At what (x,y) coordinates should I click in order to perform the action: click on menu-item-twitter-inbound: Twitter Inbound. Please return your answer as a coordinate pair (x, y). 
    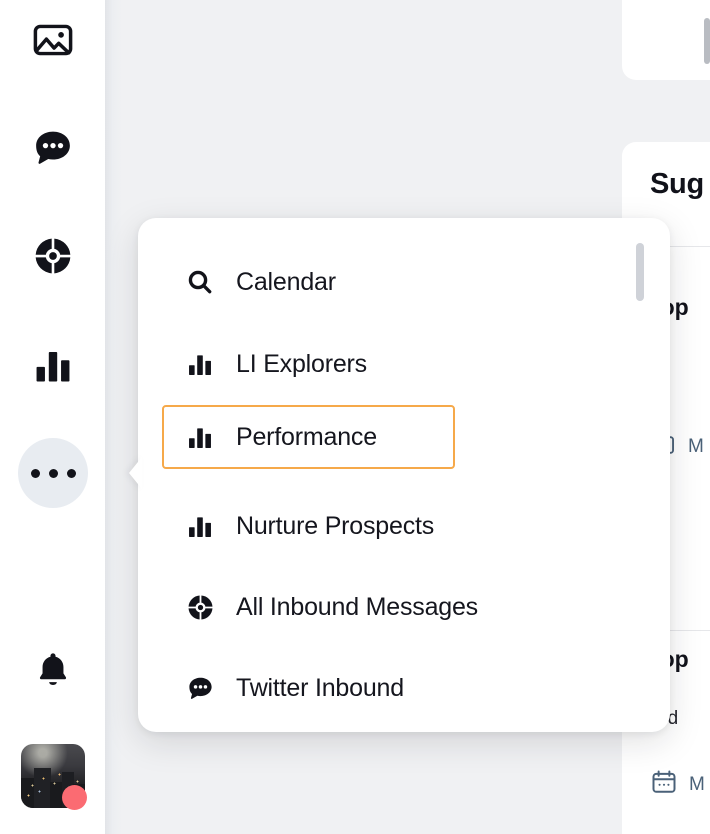
    Looking at the image, I should click on (308, 688).